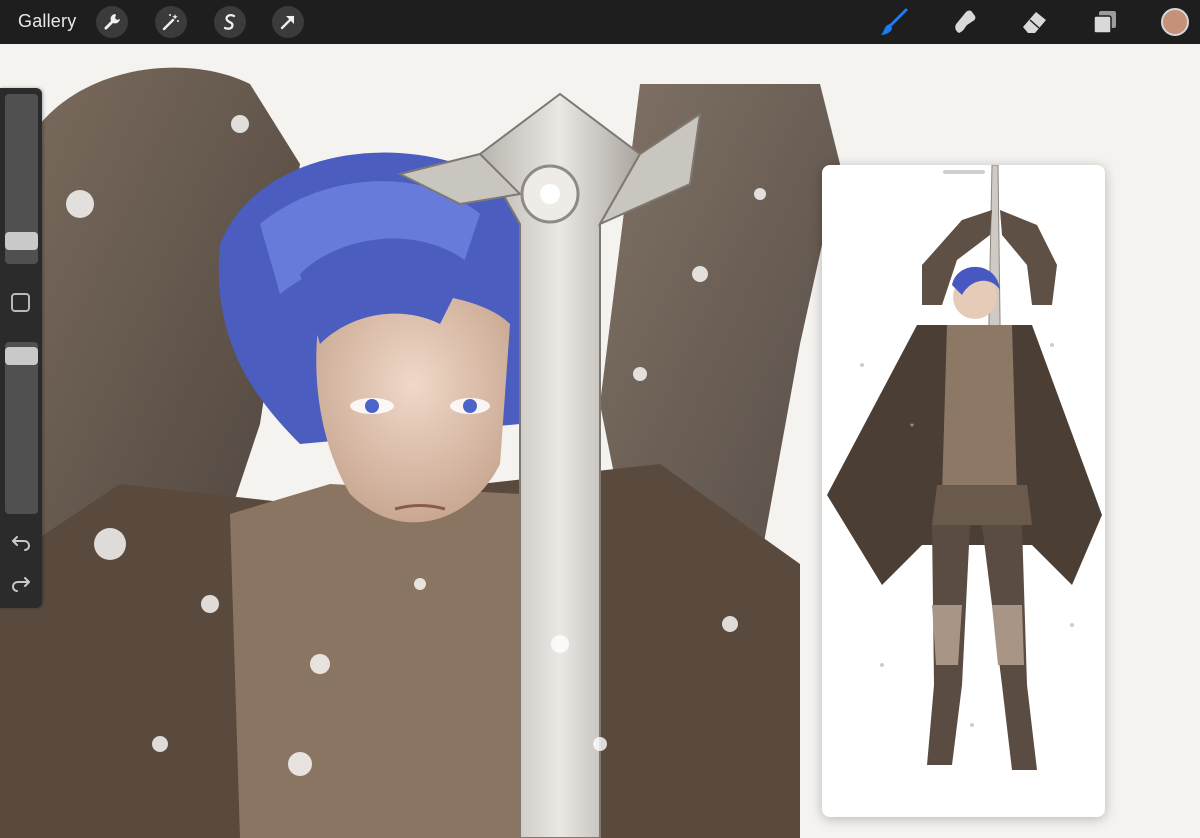 The height and width of the screenshot is (838, 1200). I want to click on gallery-button: Gallery, so click(47, 21).